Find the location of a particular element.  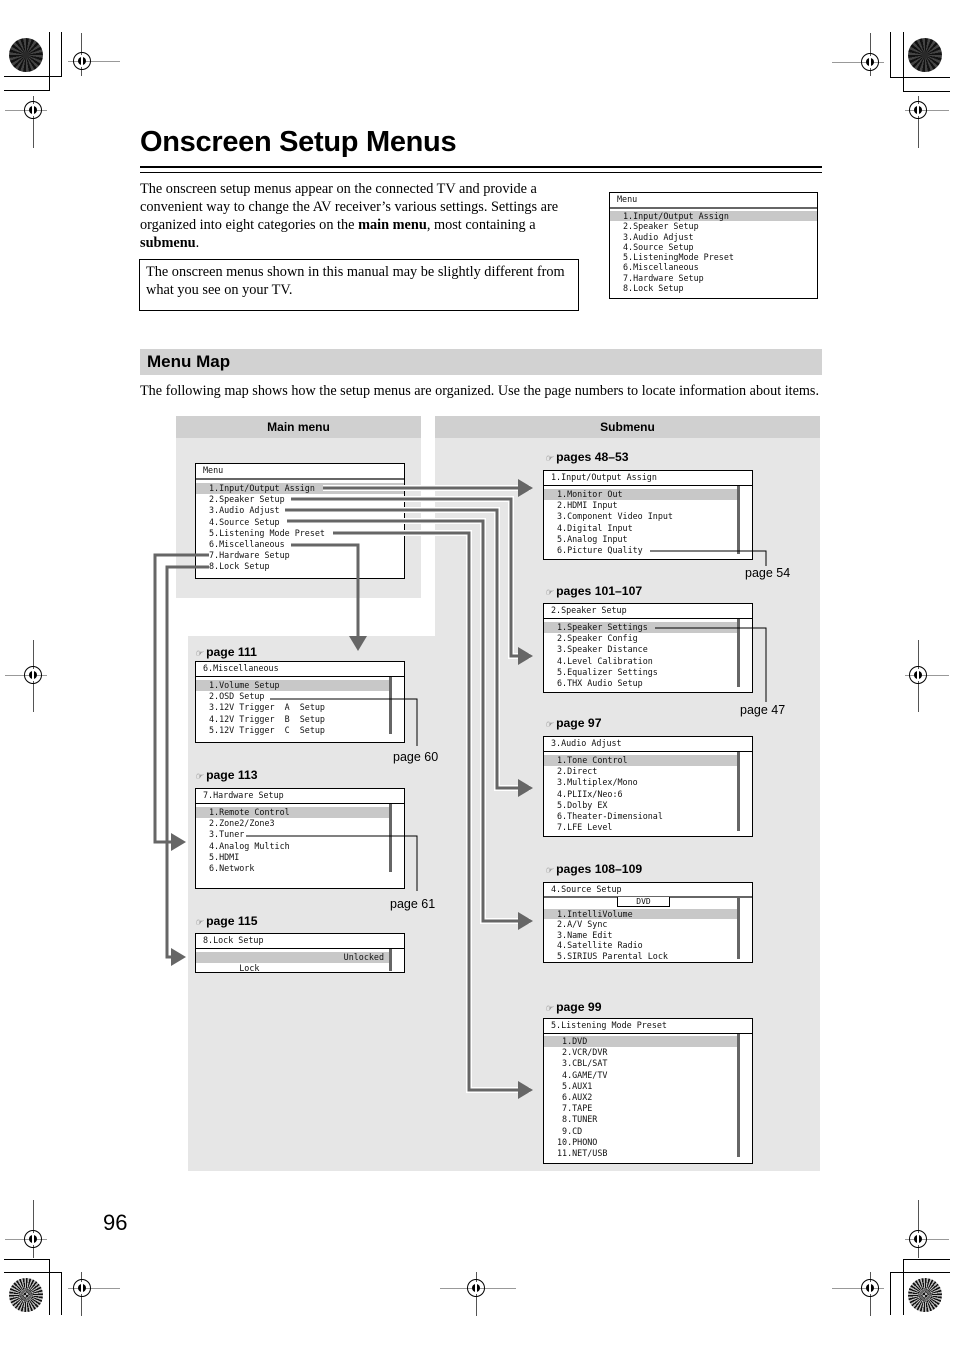

menu-list: Lock Unlocked is located at coordinates (300, 961).